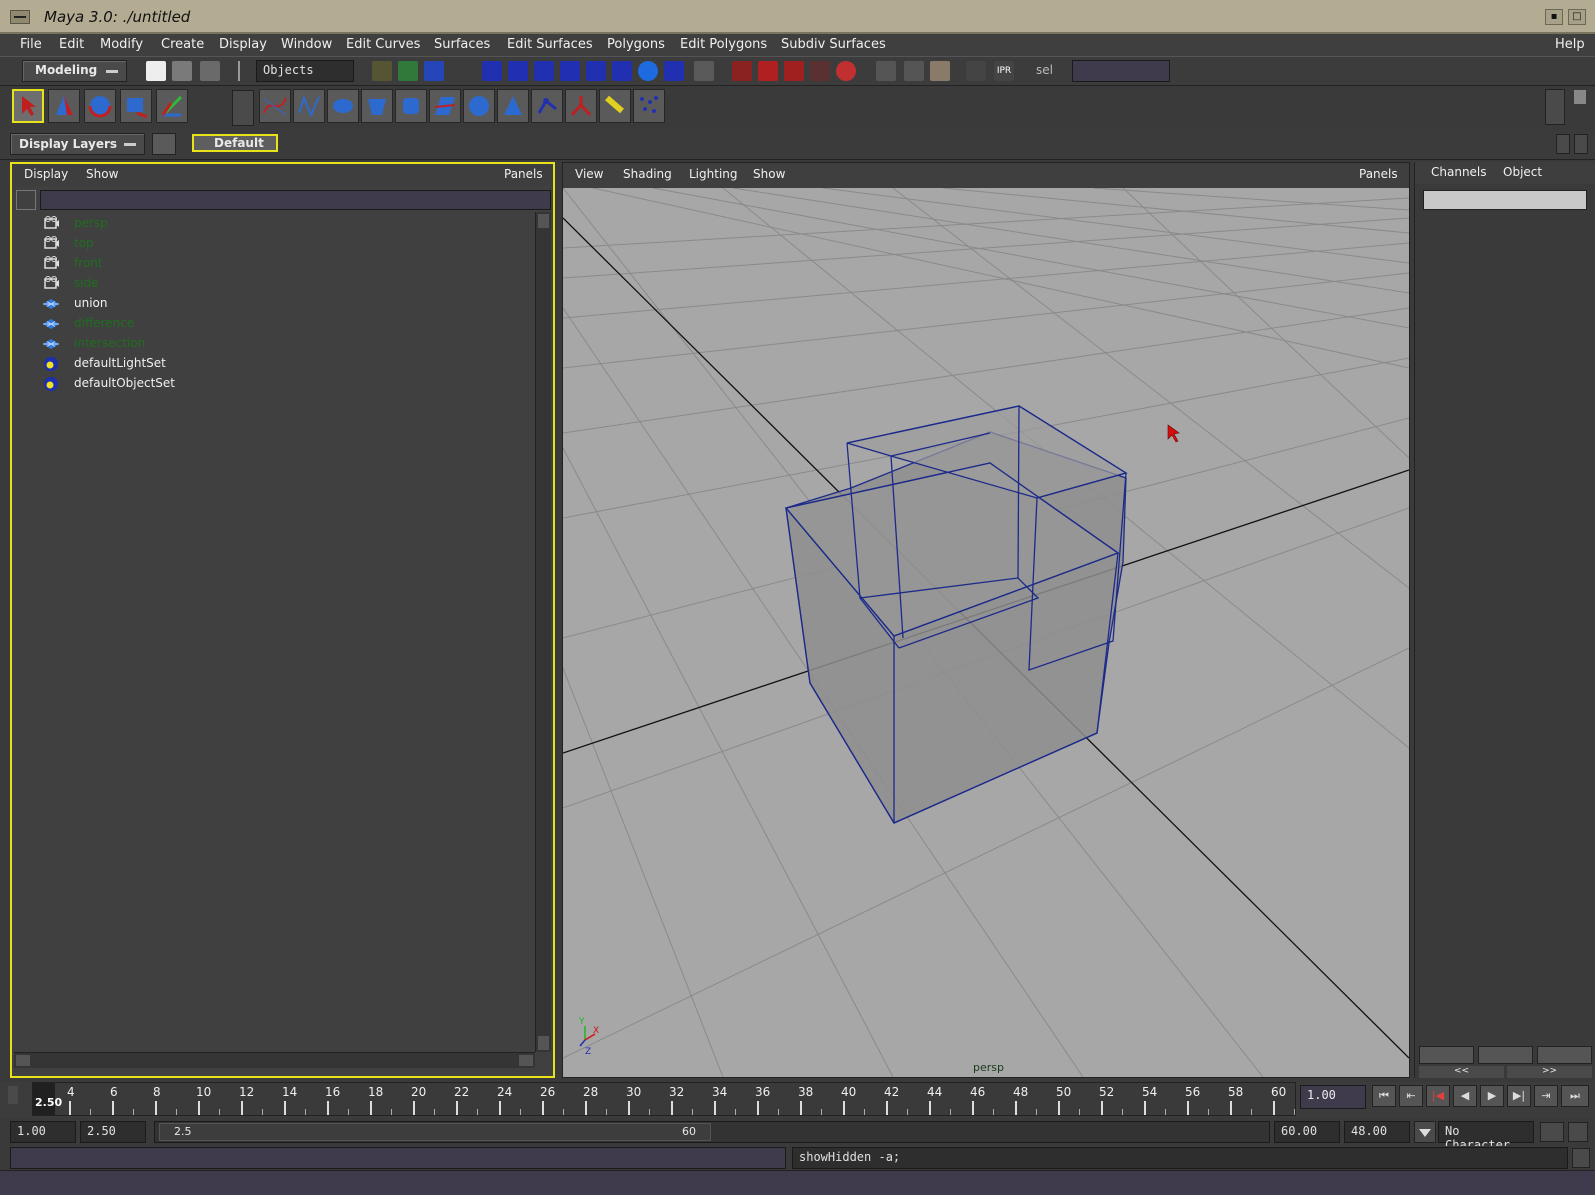 The width and height of the screenshot is (1595, 1195). What do you see at coordinates (636, 44) in the screenshot?
I see `menu-polygons: Polygons` at bounding box center [636, 44].